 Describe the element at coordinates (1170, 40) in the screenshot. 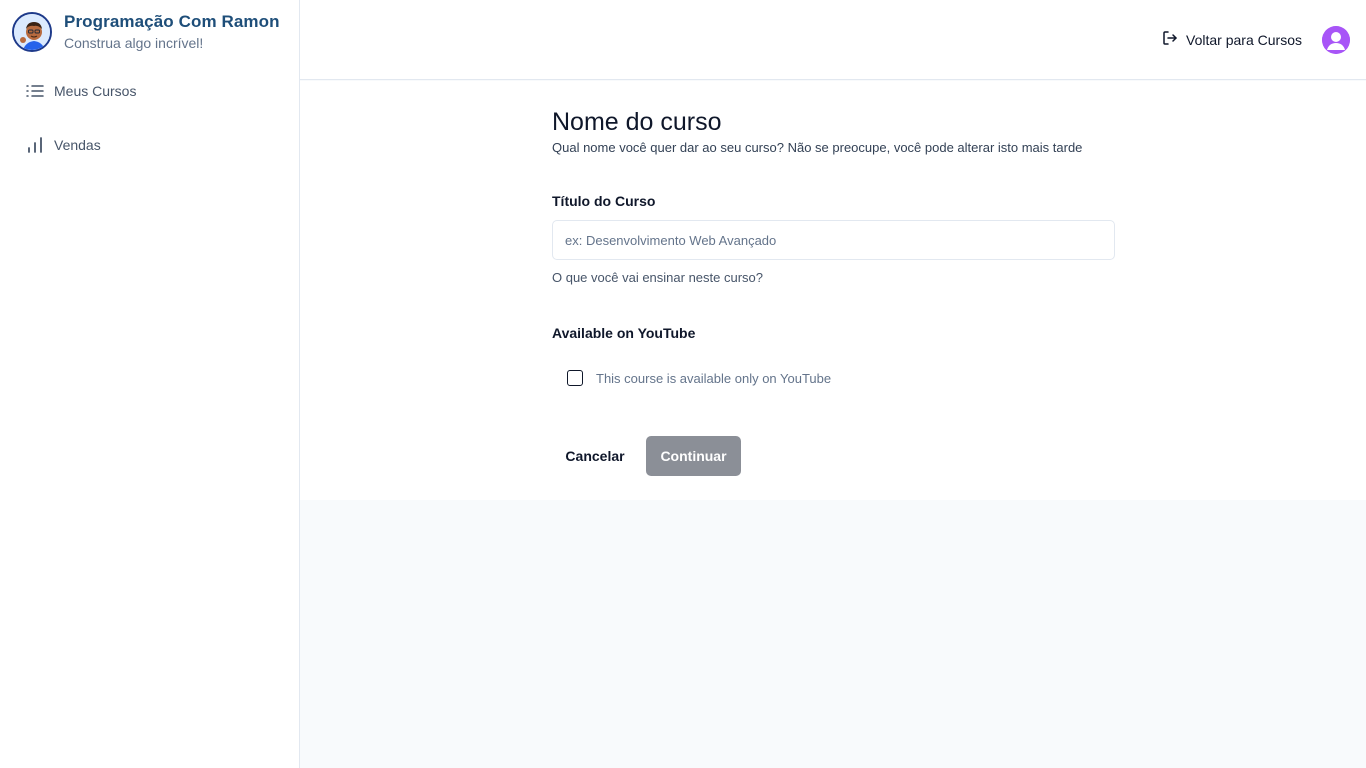

I see `log-out-icon` at that location.